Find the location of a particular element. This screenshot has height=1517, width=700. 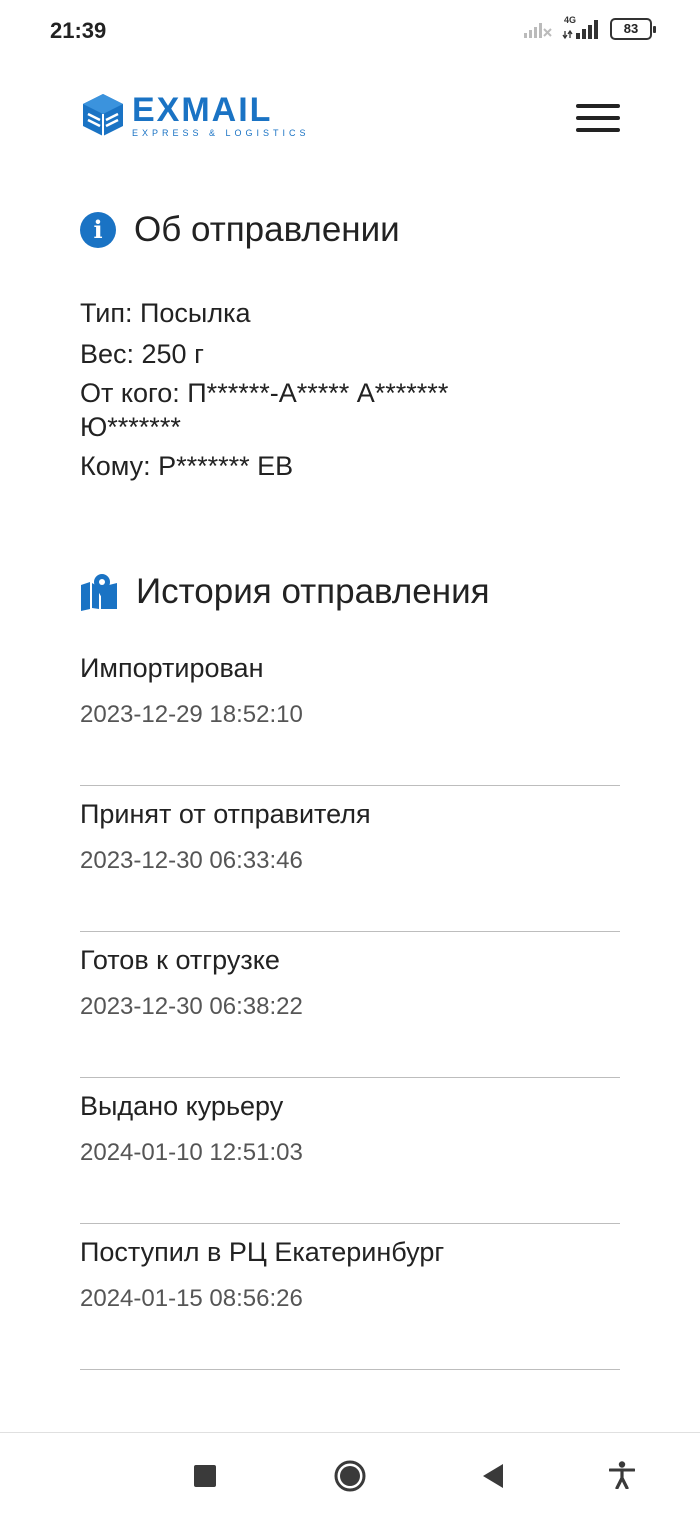

home-circle-icon is located at coordinates (350, 1476).